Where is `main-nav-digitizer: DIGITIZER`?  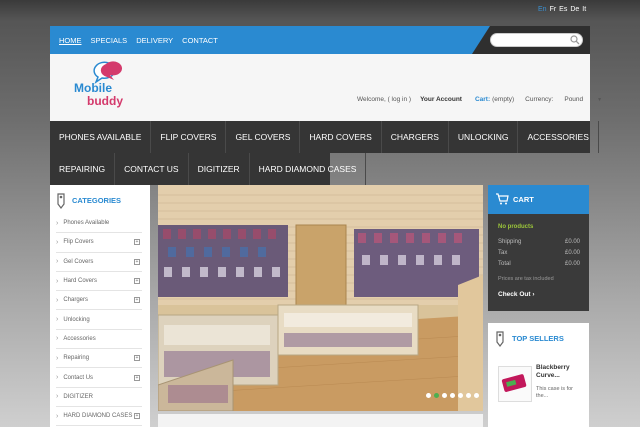
main-nav-digitizer: DIGITIZER is located at coordinates (219, 169).